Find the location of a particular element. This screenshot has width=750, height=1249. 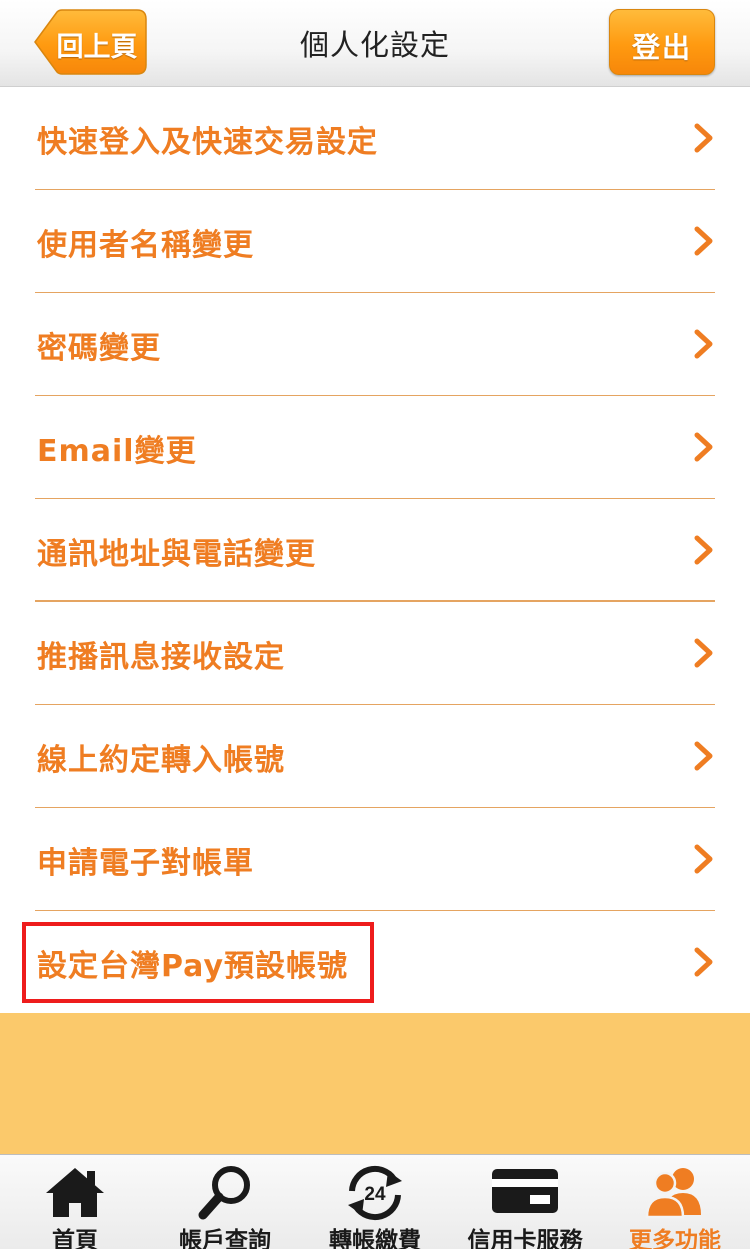

tab-label: 信用卡服務 is located at coordinates (525, 1238).